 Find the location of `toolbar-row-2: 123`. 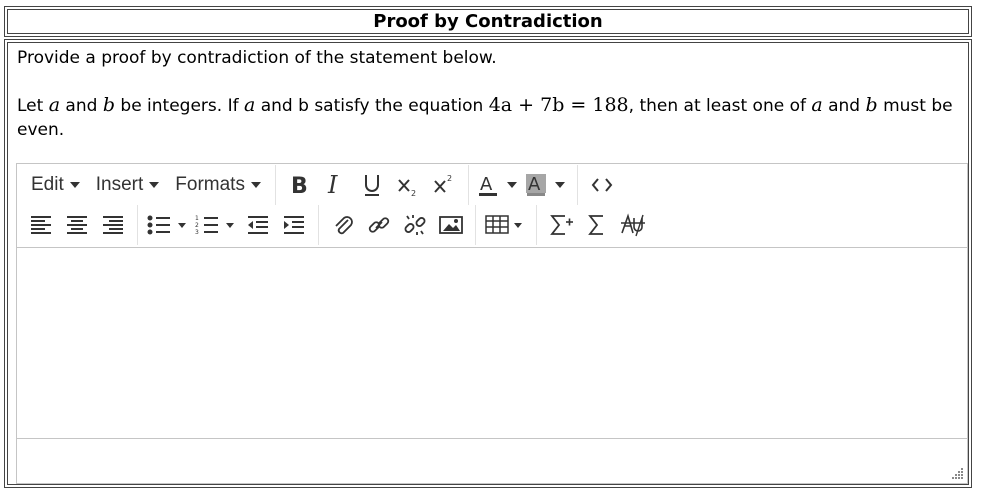

toolbar-row-2: 123 is located at coordinates (492, 225).